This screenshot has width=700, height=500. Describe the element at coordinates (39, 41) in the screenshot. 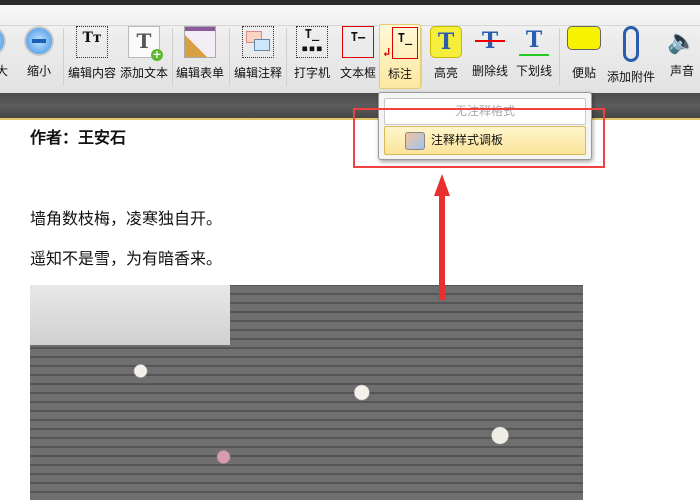

I see `zoom-out-icon` at that location.